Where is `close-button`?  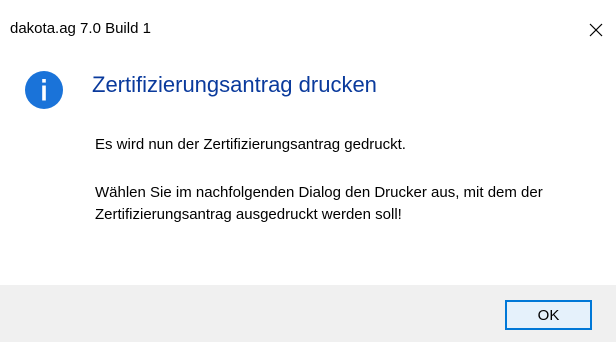 close-button is located at coordinates (596, 30).